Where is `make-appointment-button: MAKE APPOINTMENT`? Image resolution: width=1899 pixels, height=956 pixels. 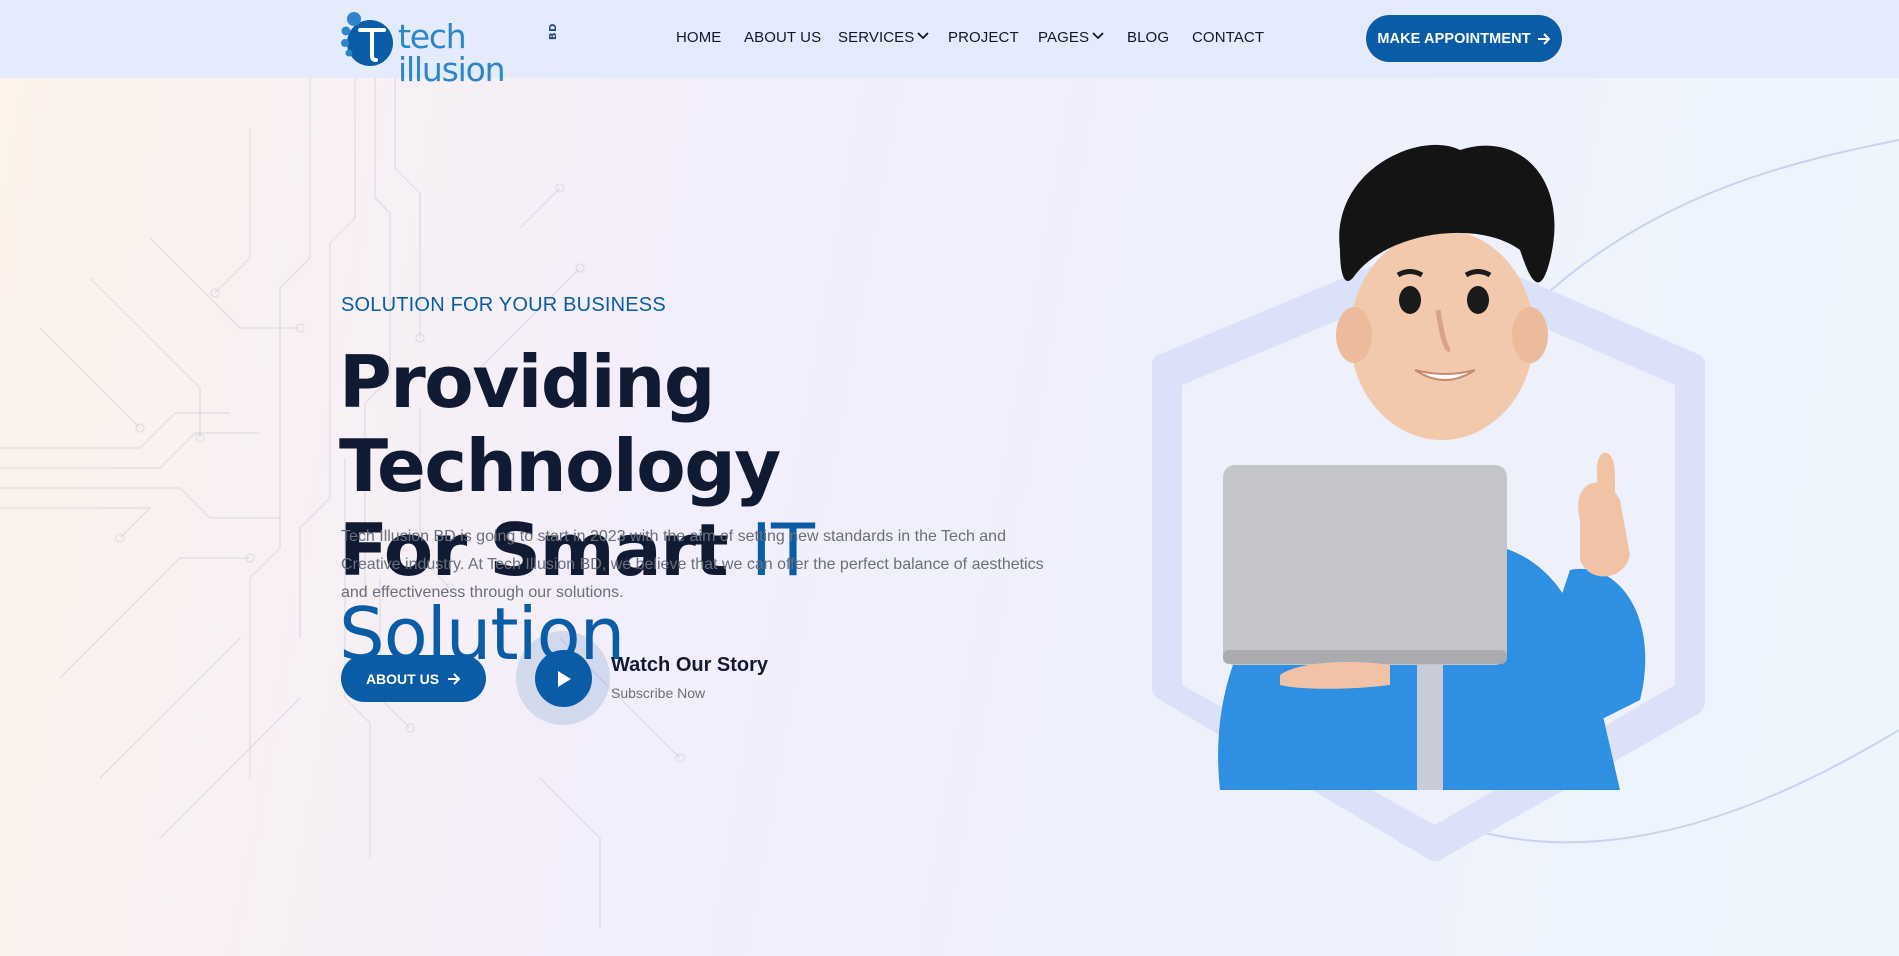
make-appointment-button: MAKE APPOINTMENT is located at coordinates (1464, 38).